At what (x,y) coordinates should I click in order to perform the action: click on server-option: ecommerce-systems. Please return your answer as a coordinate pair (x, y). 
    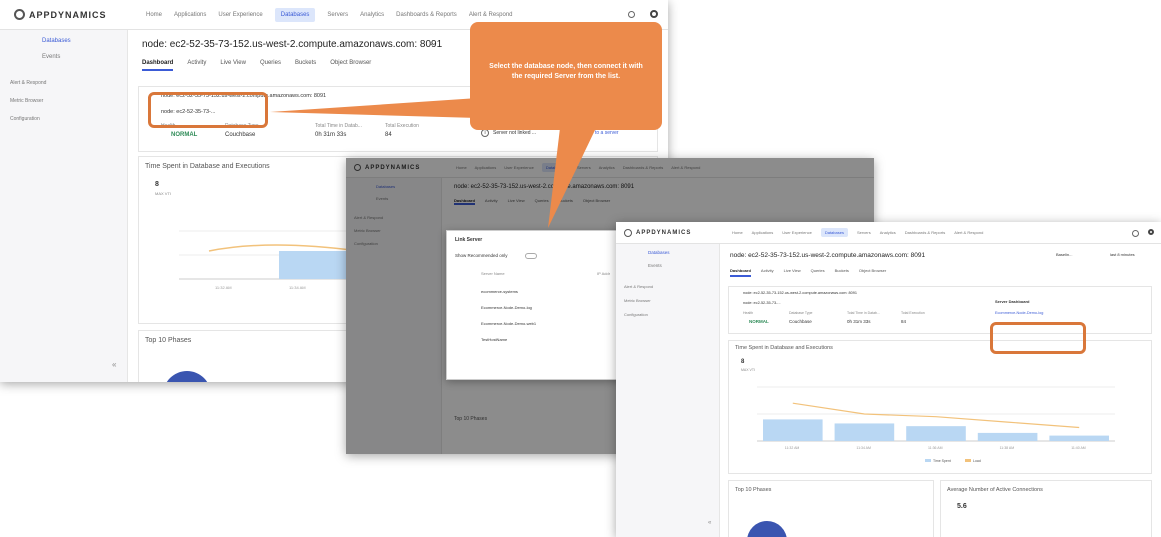
    Looking at the image, I should click on (499, 291).